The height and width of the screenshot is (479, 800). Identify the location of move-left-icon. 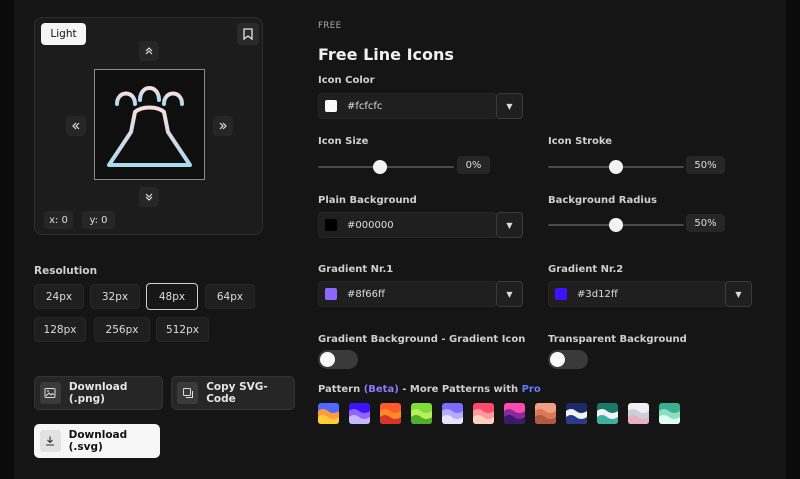
(76, 126).